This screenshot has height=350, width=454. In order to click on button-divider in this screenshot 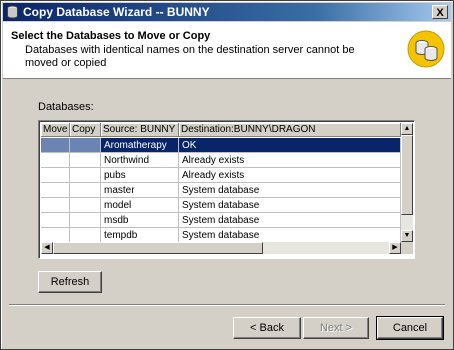, I will do `click(227, 305)`.